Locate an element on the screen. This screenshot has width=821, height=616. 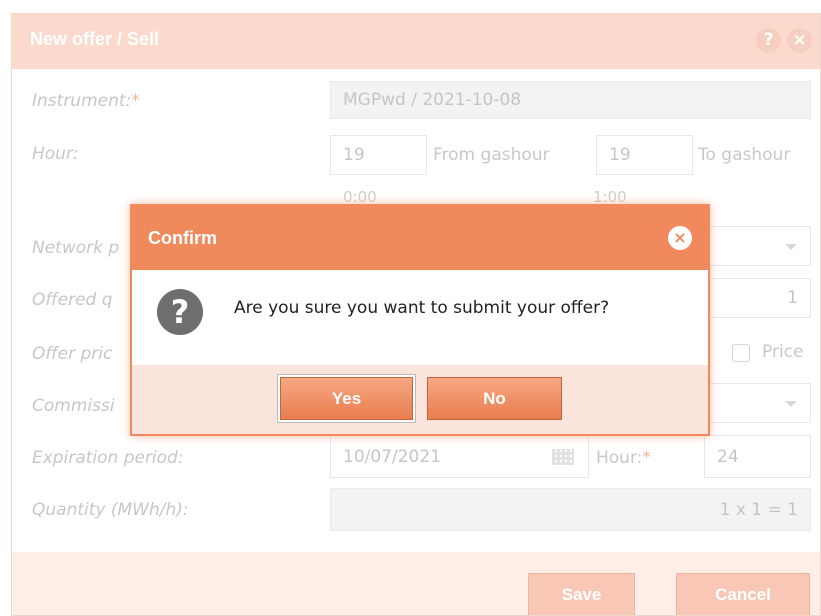
expiration-date-input: 10/07/2021 is located at coordinates (459, 456).